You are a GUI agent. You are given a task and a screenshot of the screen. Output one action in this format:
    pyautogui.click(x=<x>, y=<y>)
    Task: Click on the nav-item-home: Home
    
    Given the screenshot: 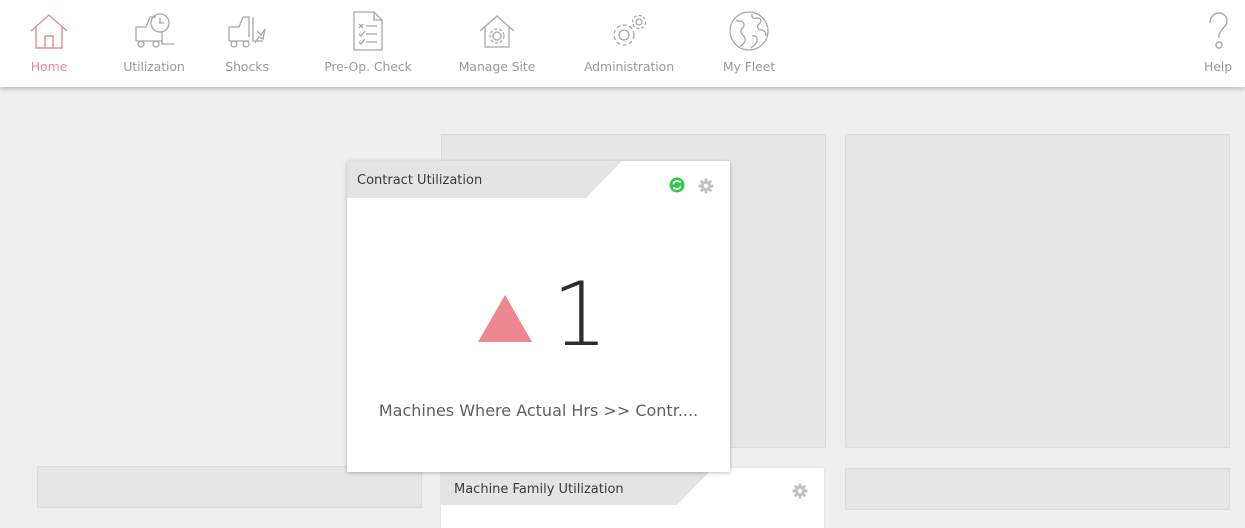 What is the action you would take?
    pyautogui.click(x=49, y=43)
    